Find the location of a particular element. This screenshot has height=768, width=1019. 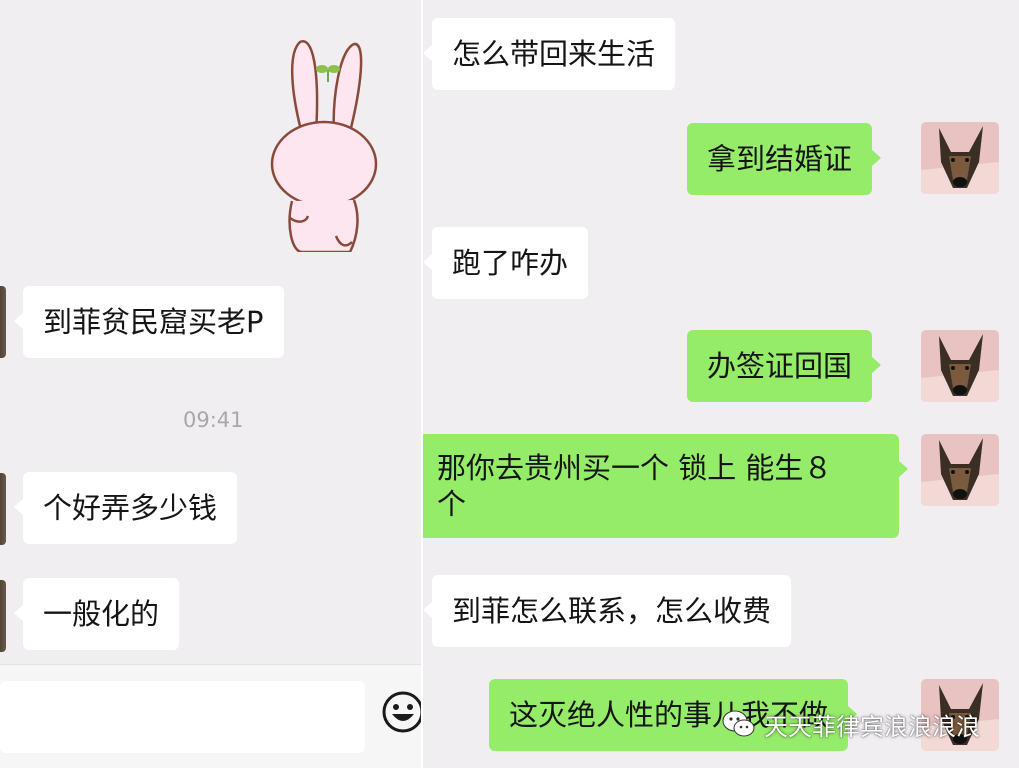

wechat-logo-icon is located at coordinates (738, 723).